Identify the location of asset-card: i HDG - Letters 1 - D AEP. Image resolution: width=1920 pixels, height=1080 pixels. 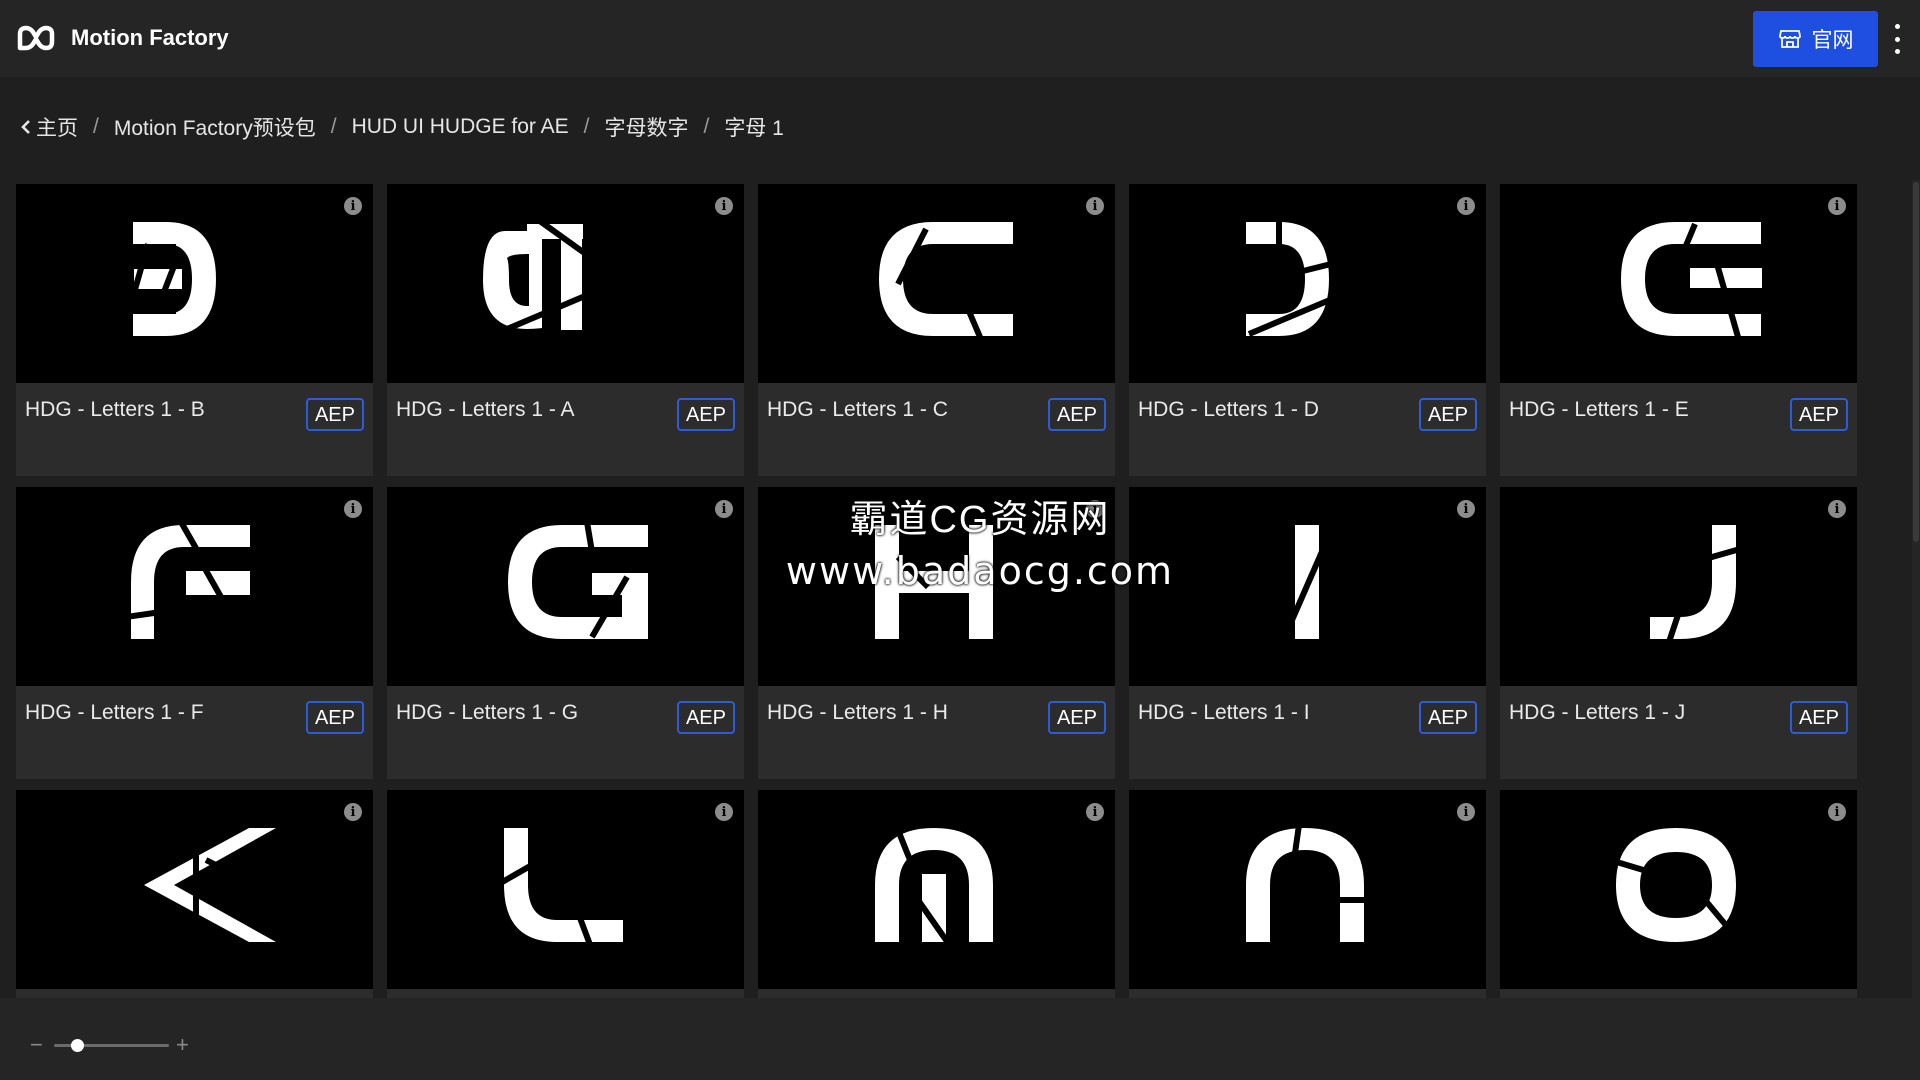
(1307, 330).